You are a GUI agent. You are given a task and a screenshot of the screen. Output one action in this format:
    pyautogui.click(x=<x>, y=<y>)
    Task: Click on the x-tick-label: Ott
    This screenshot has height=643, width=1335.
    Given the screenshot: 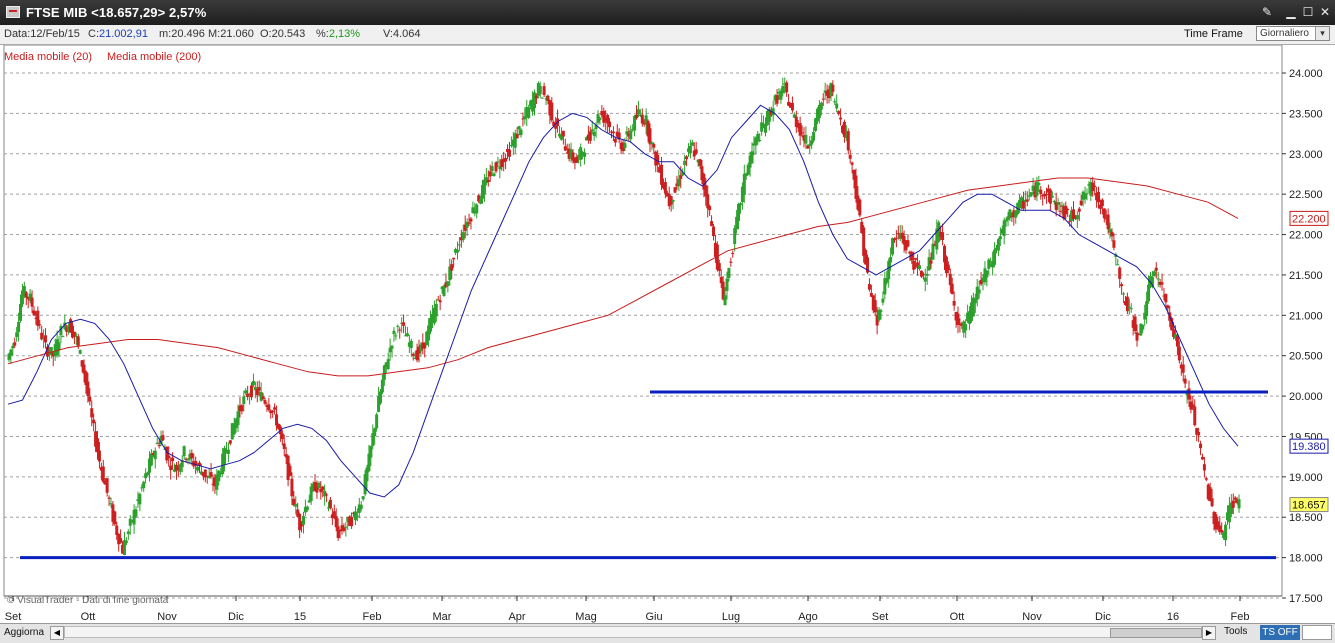 What is the action you would take?
    pyautogui.click(x=957, y=617)
    